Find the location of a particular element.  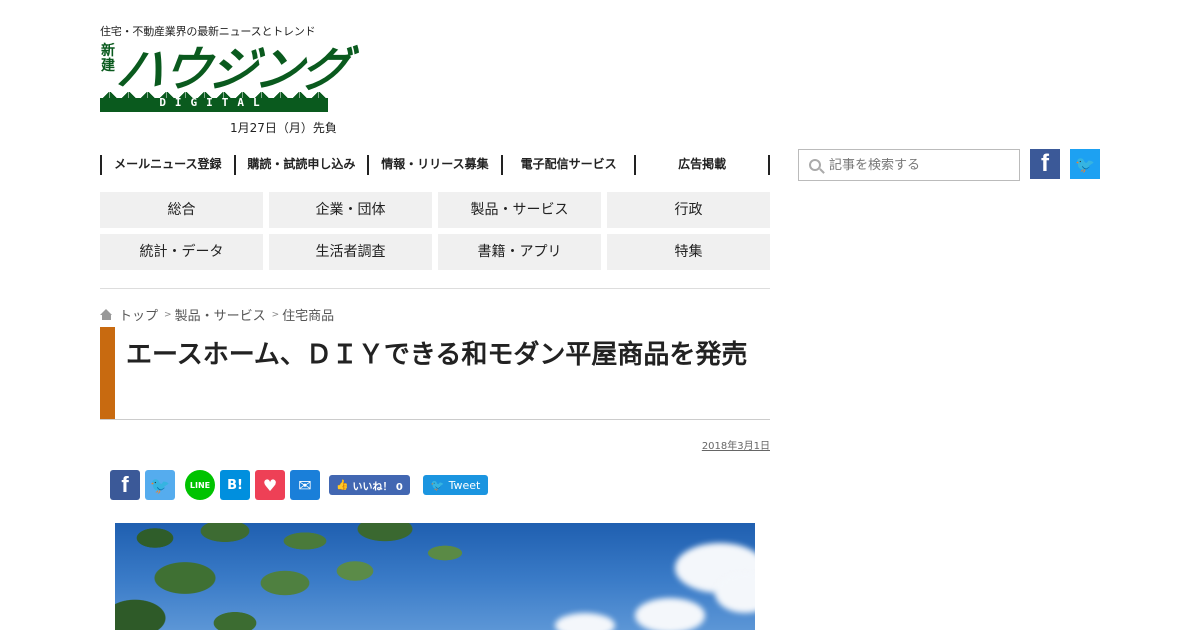

category-products: 製品・サービス is located at coordinates (519, 210).